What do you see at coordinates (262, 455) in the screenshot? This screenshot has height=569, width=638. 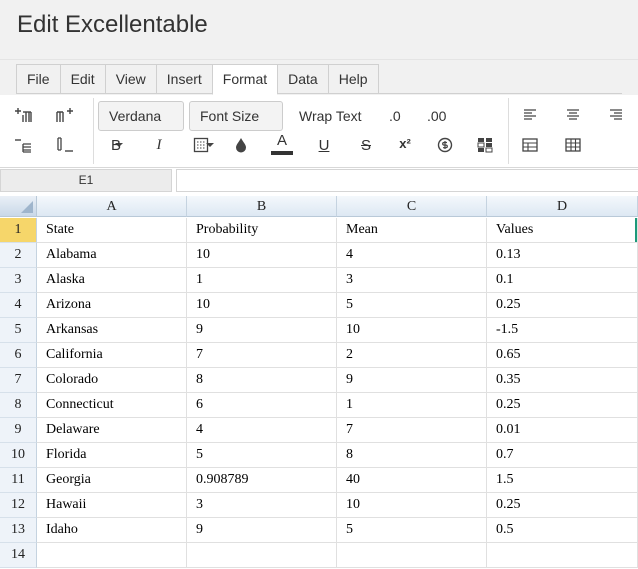 I see `cell-b10: 5` at bounding box center [262, 455].